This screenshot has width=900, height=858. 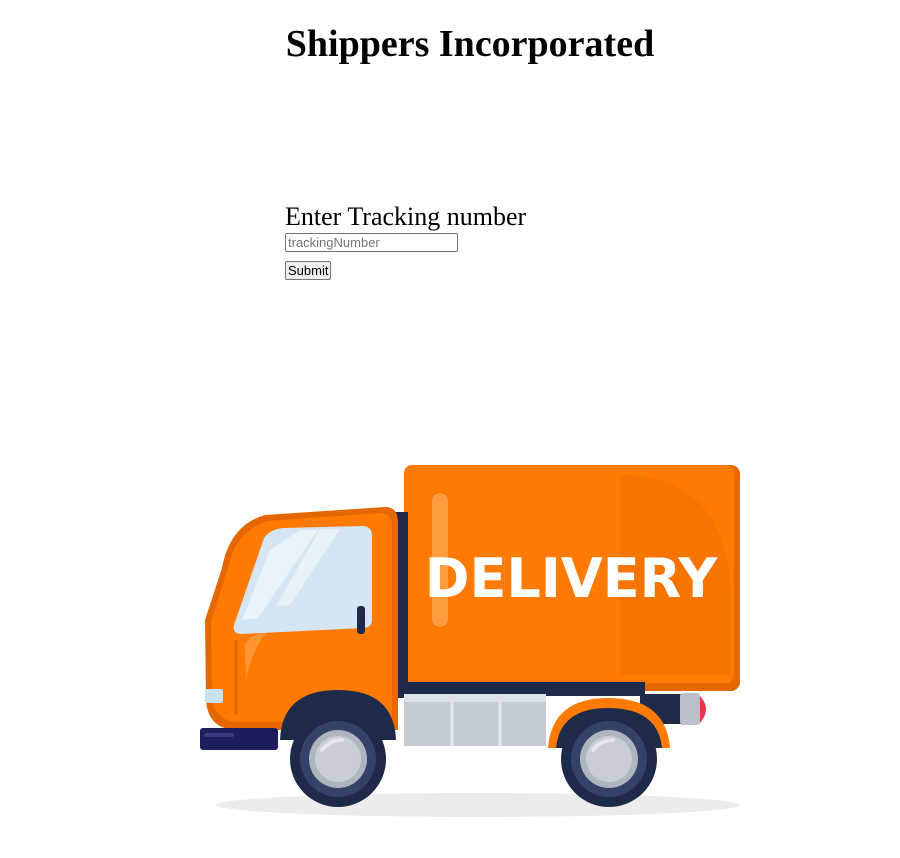 What do you see at coordinates (470, 44) in the screenshot?
I see `page-title: Shippers Incorporated` at bounding box center [470, 44].